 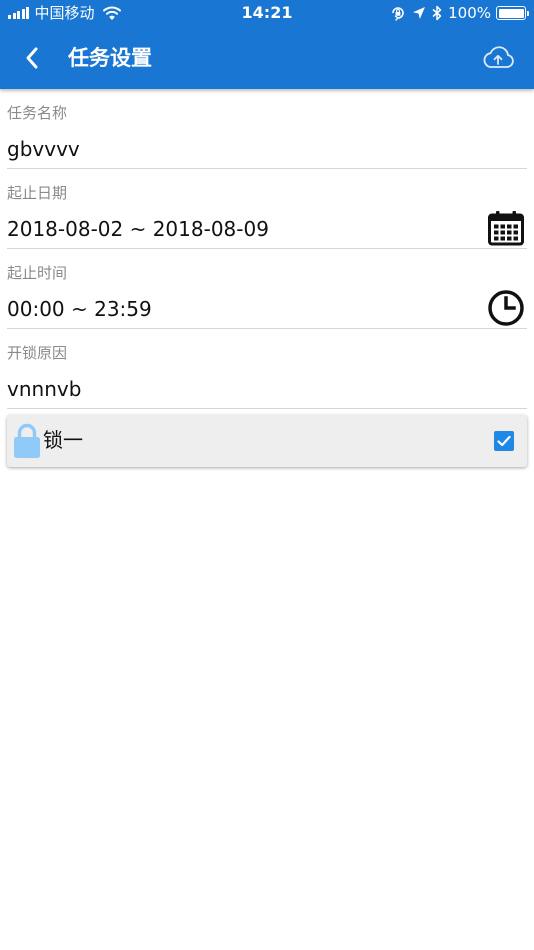 I want to click on upload-button, so click(x=498, y=58).